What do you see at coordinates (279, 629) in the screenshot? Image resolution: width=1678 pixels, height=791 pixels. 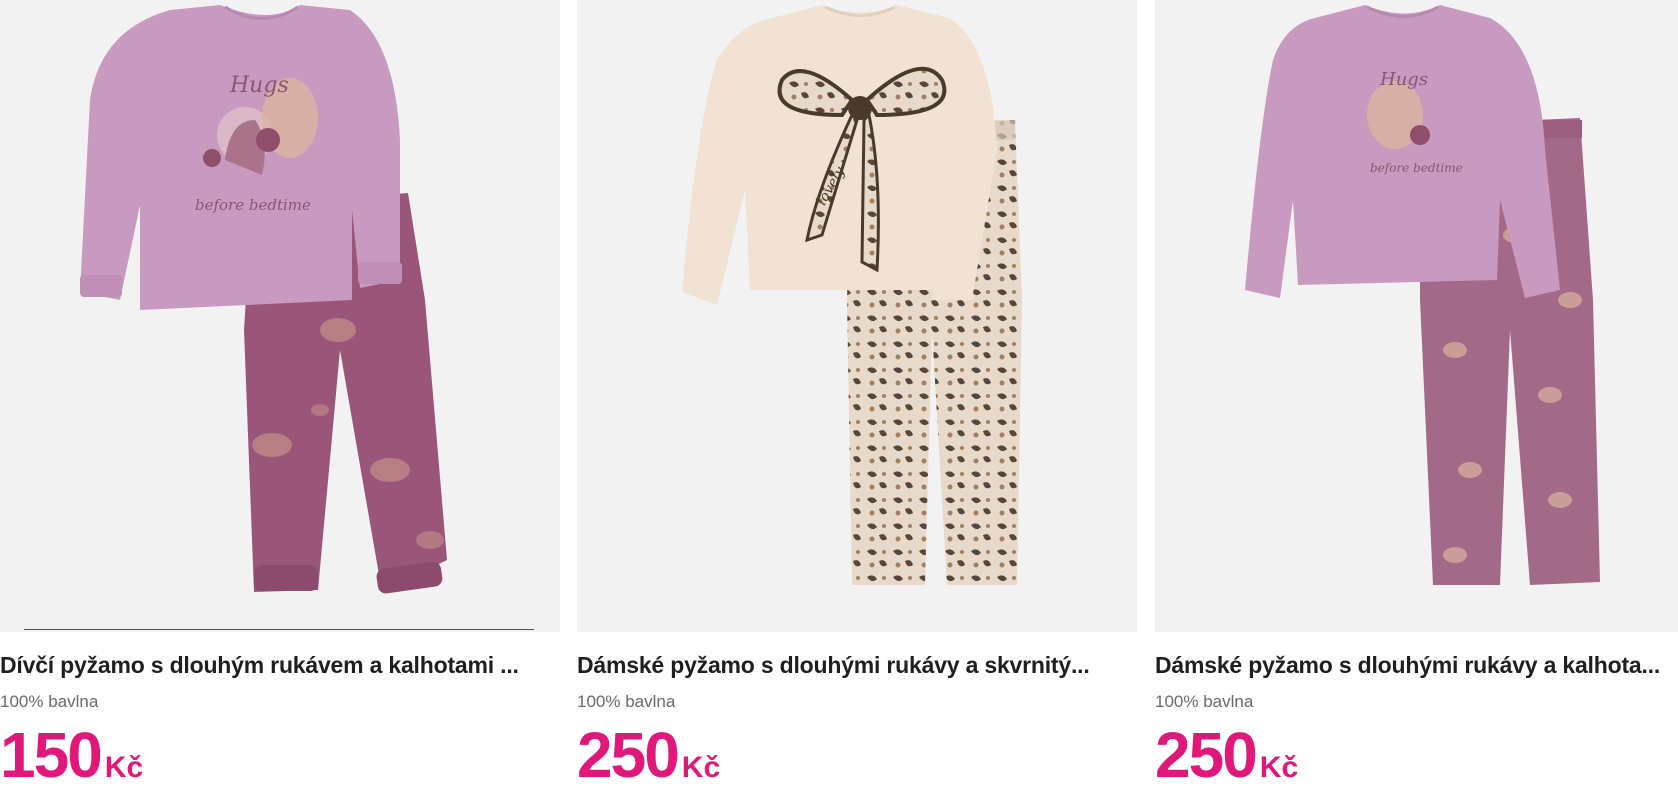 I see `image-divider` at bounding box center [279, 629].